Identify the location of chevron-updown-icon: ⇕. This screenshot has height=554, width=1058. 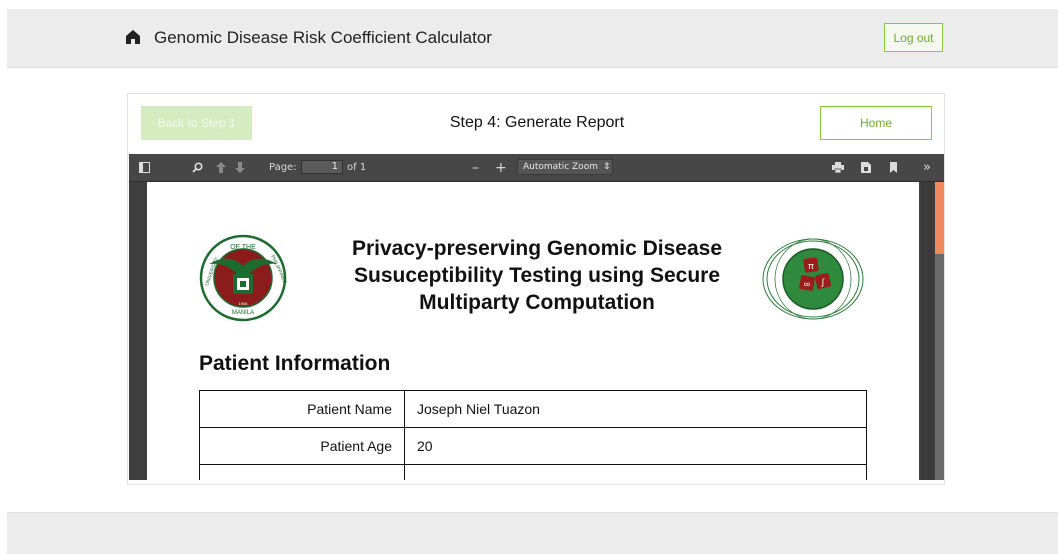
(606, 167).